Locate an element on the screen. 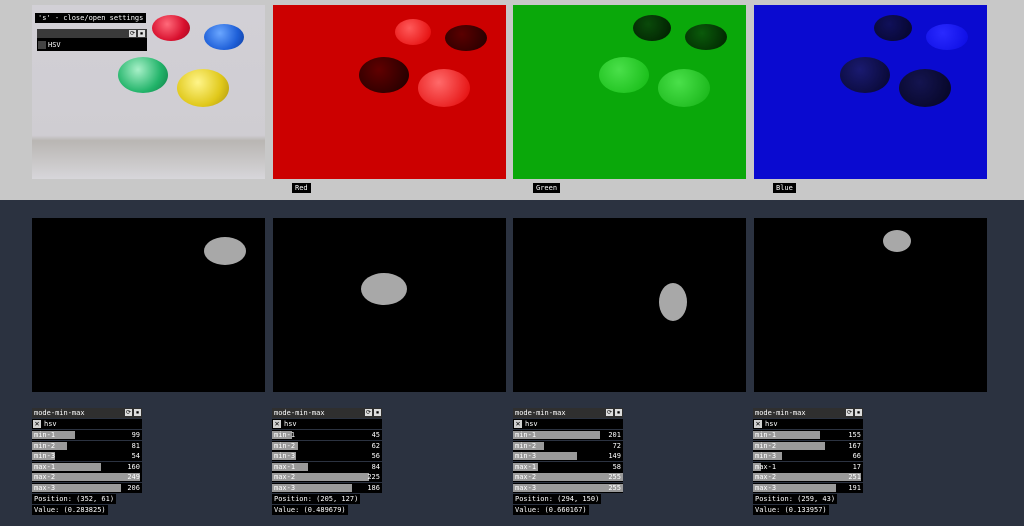  slider-max-2: max-2 249 is located at coordinates (87, 477).